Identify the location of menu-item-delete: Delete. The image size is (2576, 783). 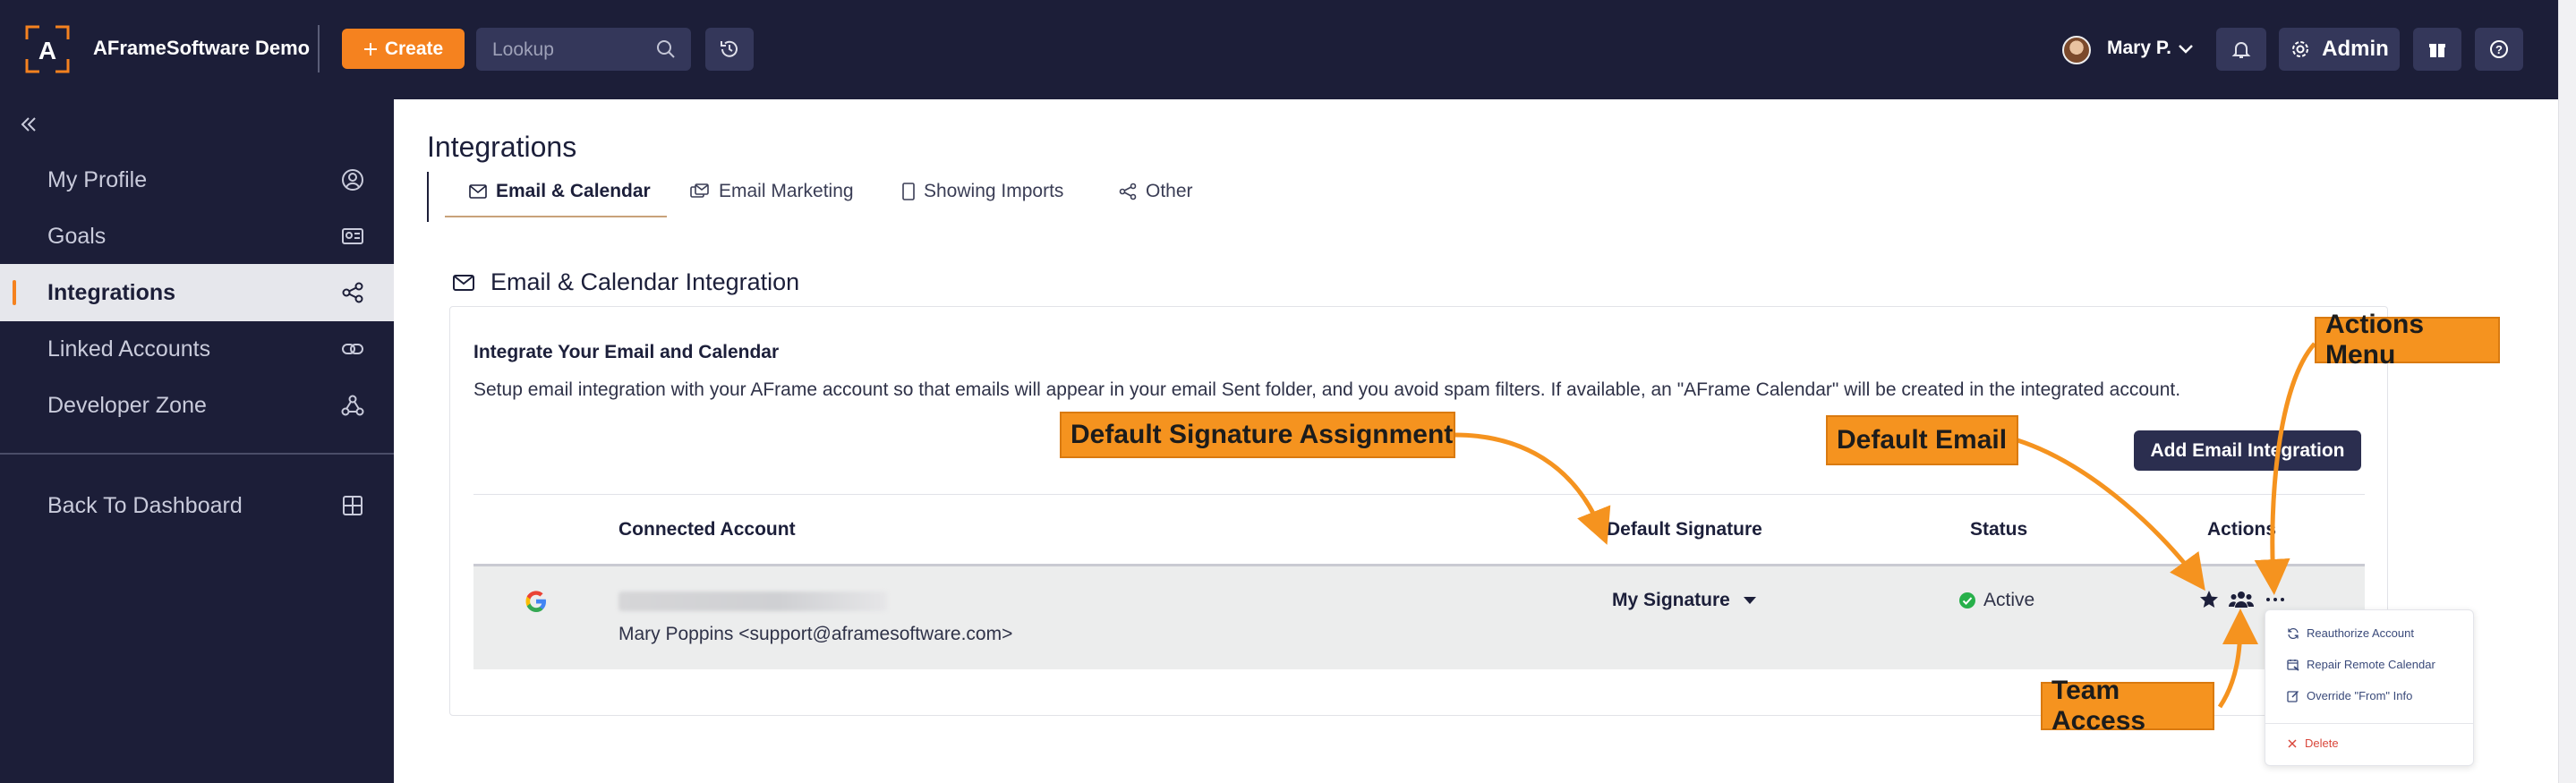
(2313, 743).